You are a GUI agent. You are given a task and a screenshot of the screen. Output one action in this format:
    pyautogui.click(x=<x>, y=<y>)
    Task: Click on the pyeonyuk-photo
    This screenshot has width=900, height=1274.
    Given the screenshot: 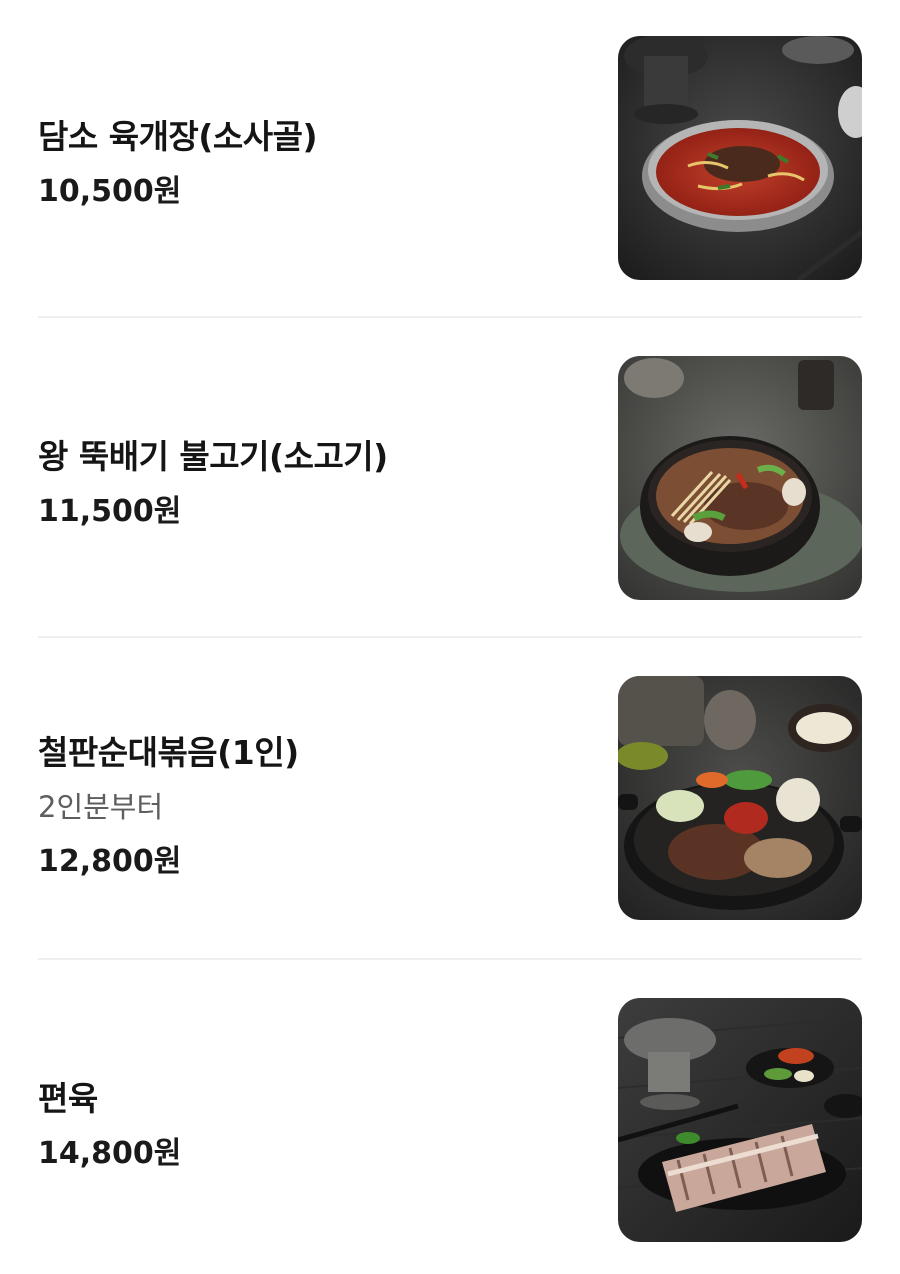 What is the action you would take?
    pyautogui.click(x=740, y=1120)
    